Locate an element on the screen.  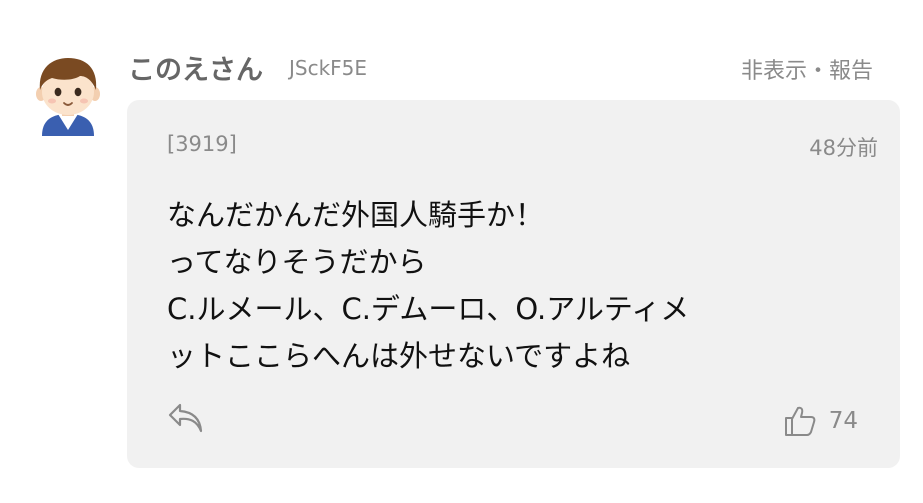
comment-number: [3919] is located at coordinates (202, 144).